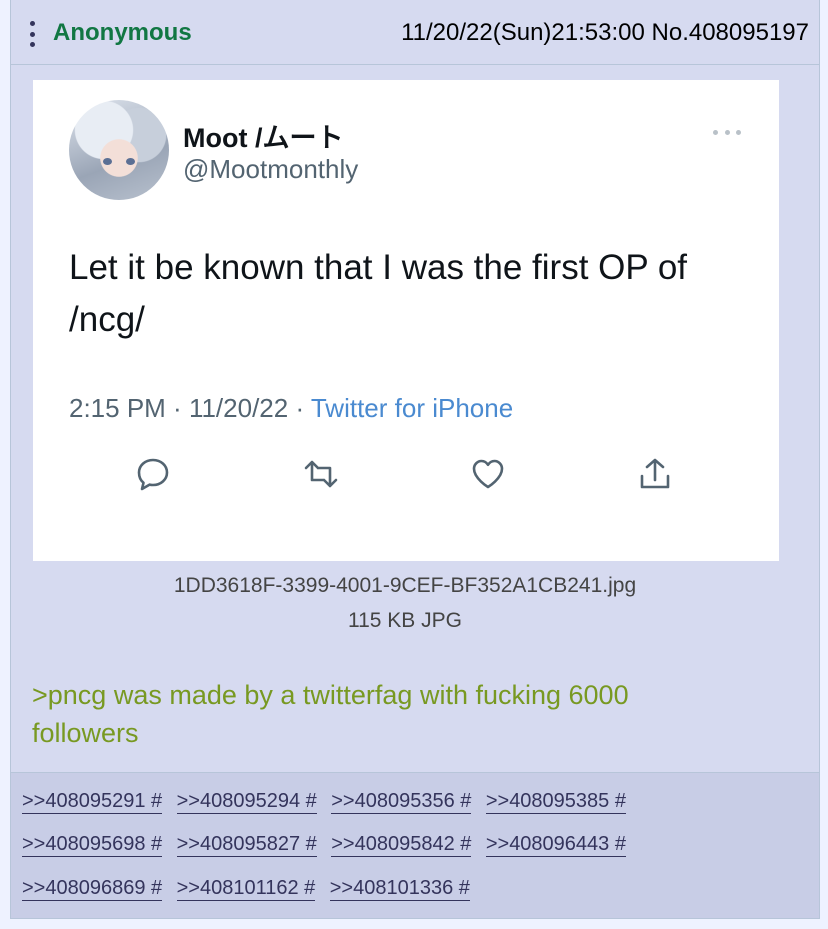 The image size is (828, 929). What do you see at coordinates (399, 889) in the screenshot?
I see `backlink: >>408101336 #` at bounding box center [399, 889].